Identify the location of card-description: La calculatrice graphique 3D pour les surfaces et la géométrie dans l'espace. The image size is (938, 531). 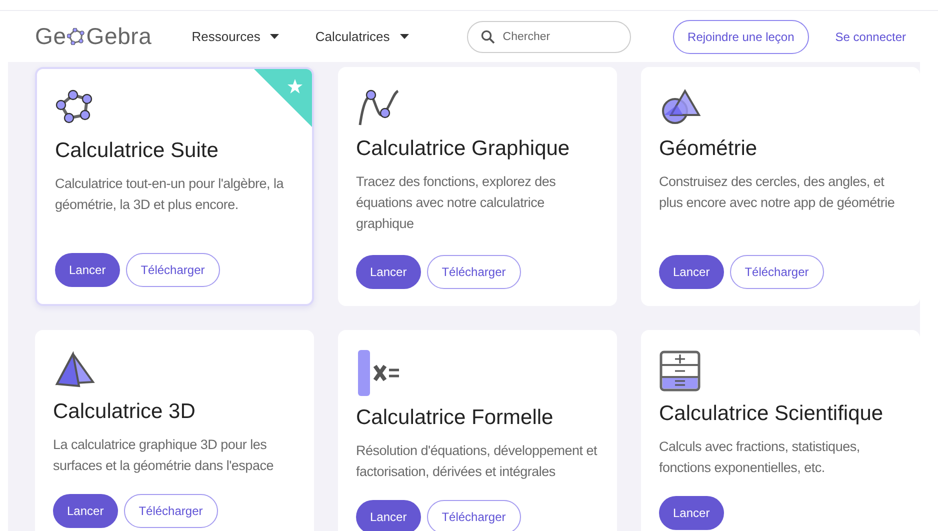
(163, 455).